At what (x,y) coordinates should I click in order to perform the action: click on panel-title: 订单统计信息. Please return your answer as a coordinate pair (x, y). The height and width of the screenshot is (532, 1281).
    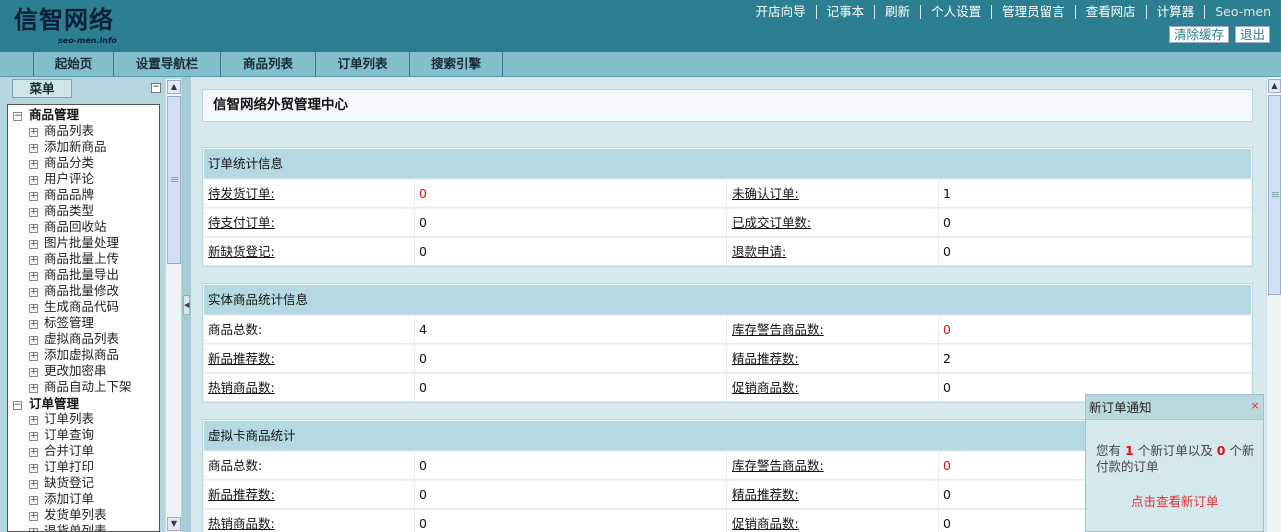
    Looking at the image, I should click on (246, 163).